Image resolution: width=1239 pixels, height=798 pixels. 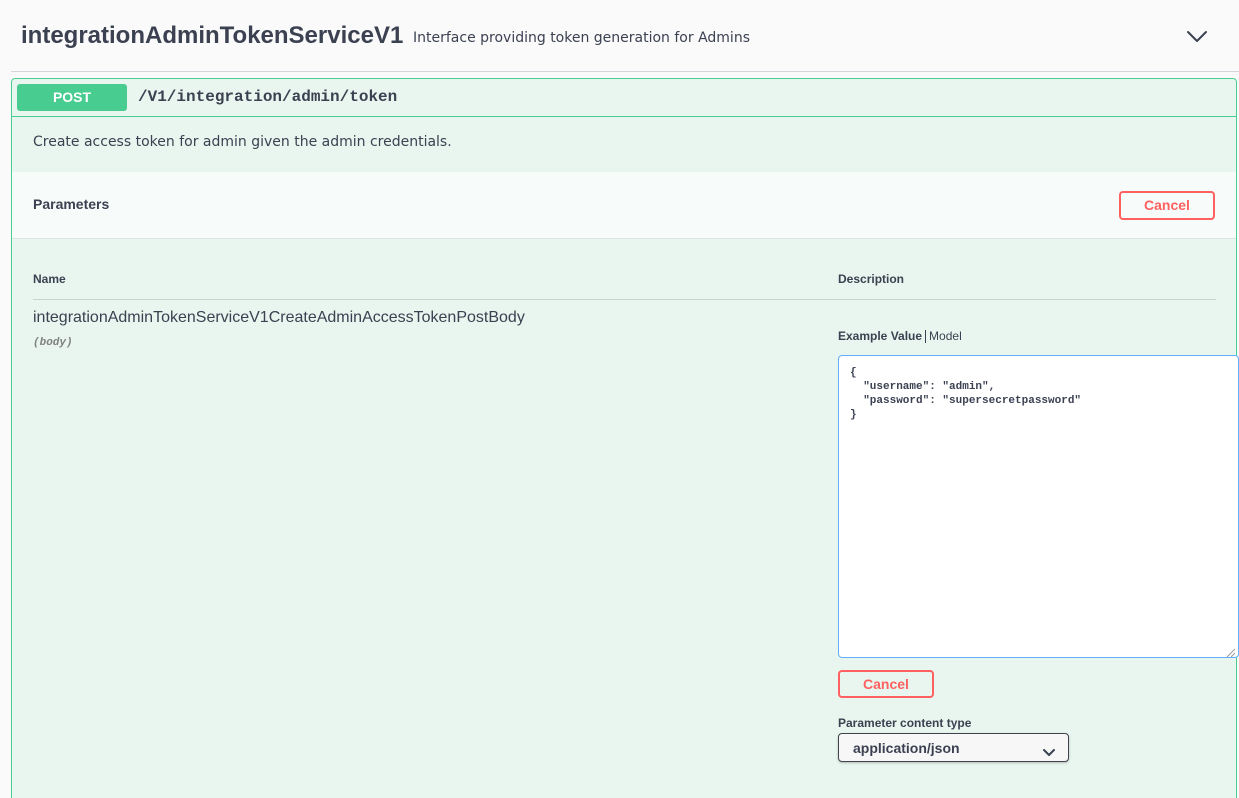 I want to click on operation-summary: POST /V1/integration/admin/token, so click(x=624, y=98).